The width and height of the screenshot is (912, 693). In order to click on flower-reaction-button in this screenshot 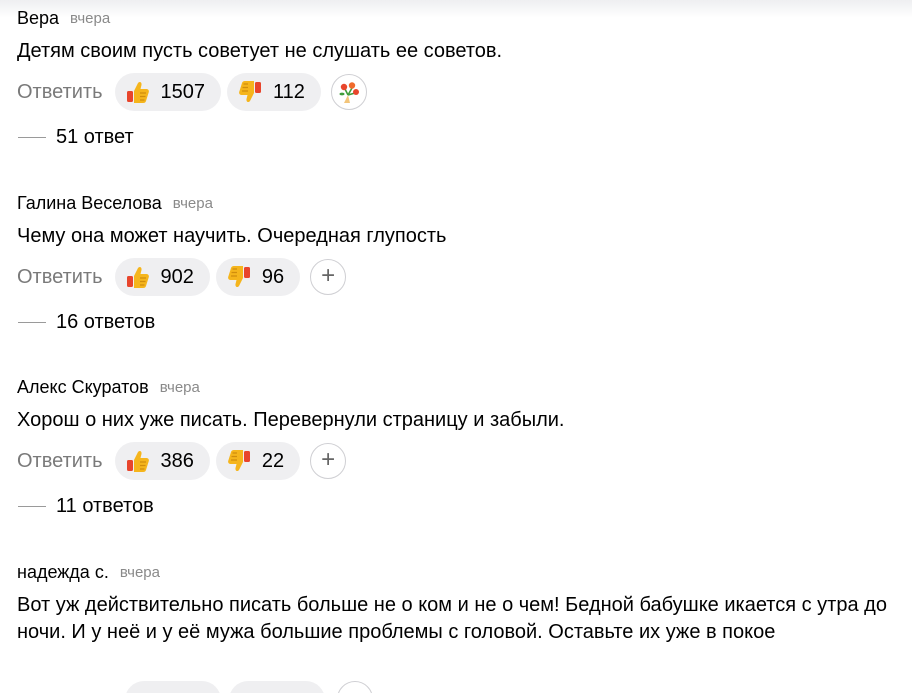, I will do `click(348, 92)`.